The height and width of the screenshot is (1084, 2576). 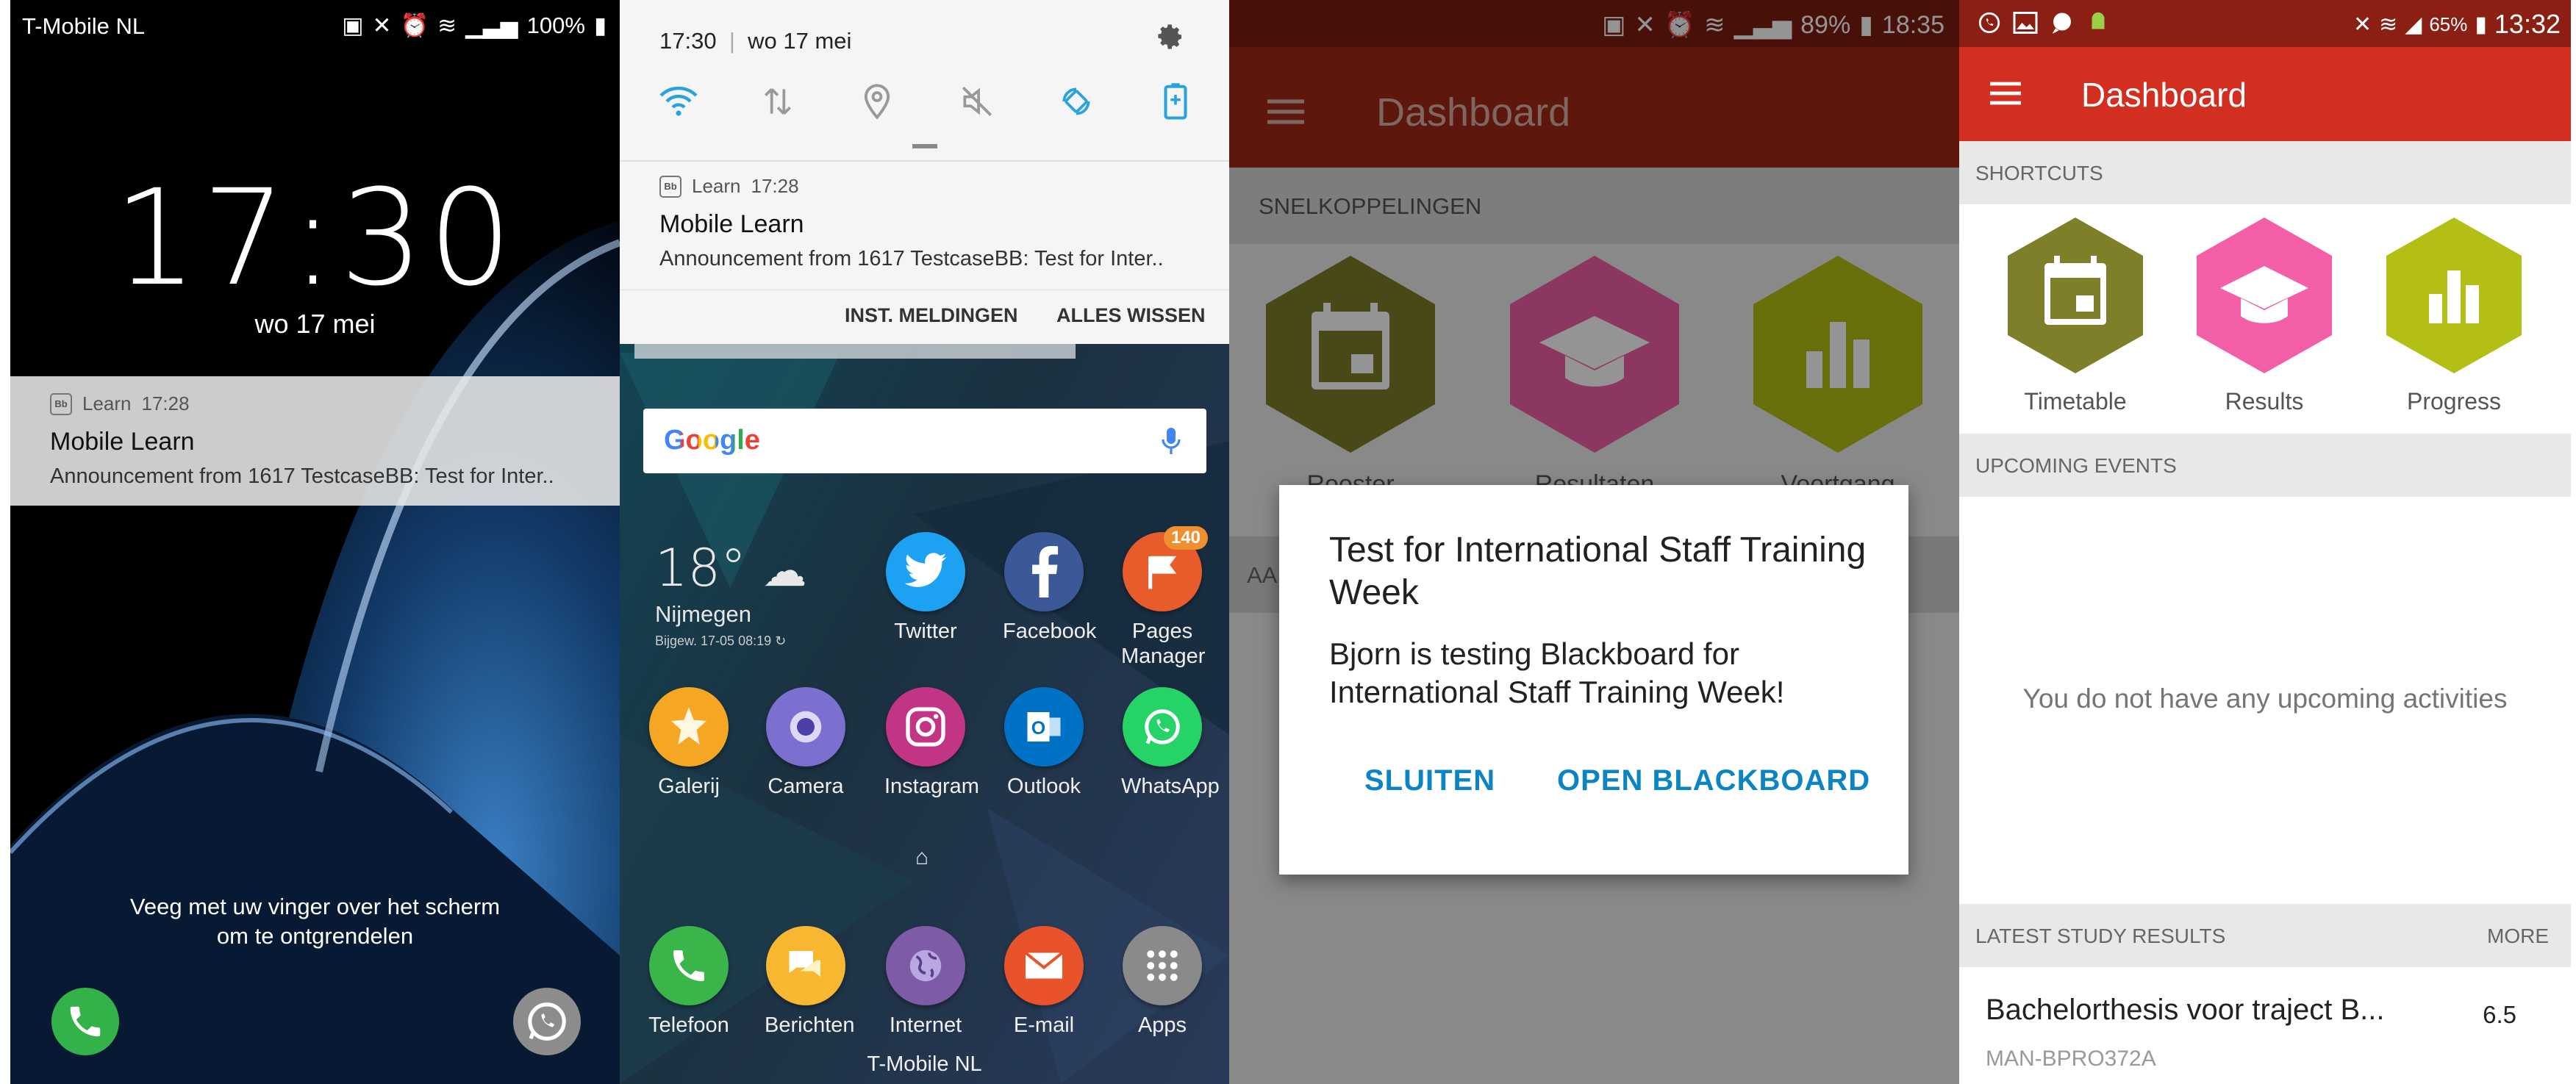 I want to click on alarm-icon: ⏰, so click(x=415, y=25).